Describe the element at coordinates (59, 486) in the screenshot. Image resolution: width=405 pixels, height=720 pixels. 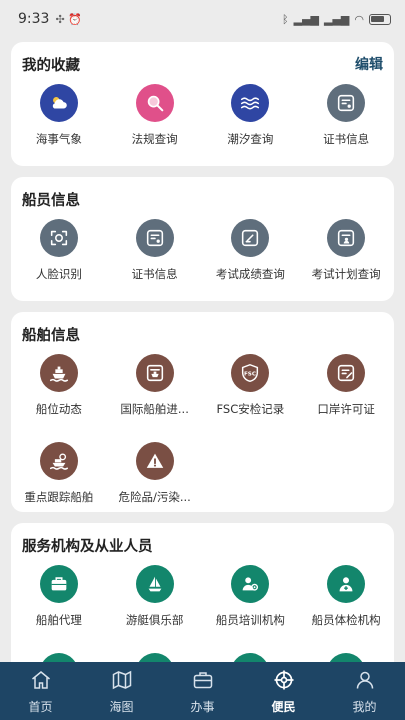
I see `service-item: 重点跟踪船舶` at that location.